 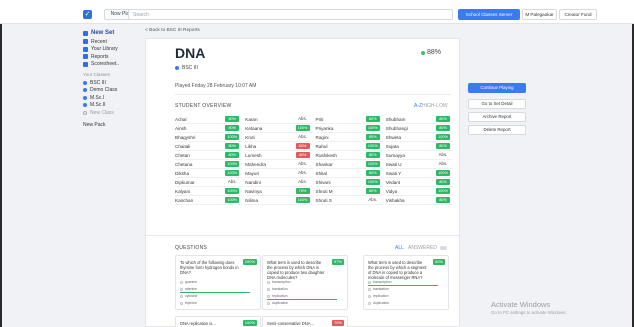 What do you see at coordinates (497, 104) in the screenshot?
I see `go-to-set-detail-button: Go to Set Detail` at bounding box center [497, 104].